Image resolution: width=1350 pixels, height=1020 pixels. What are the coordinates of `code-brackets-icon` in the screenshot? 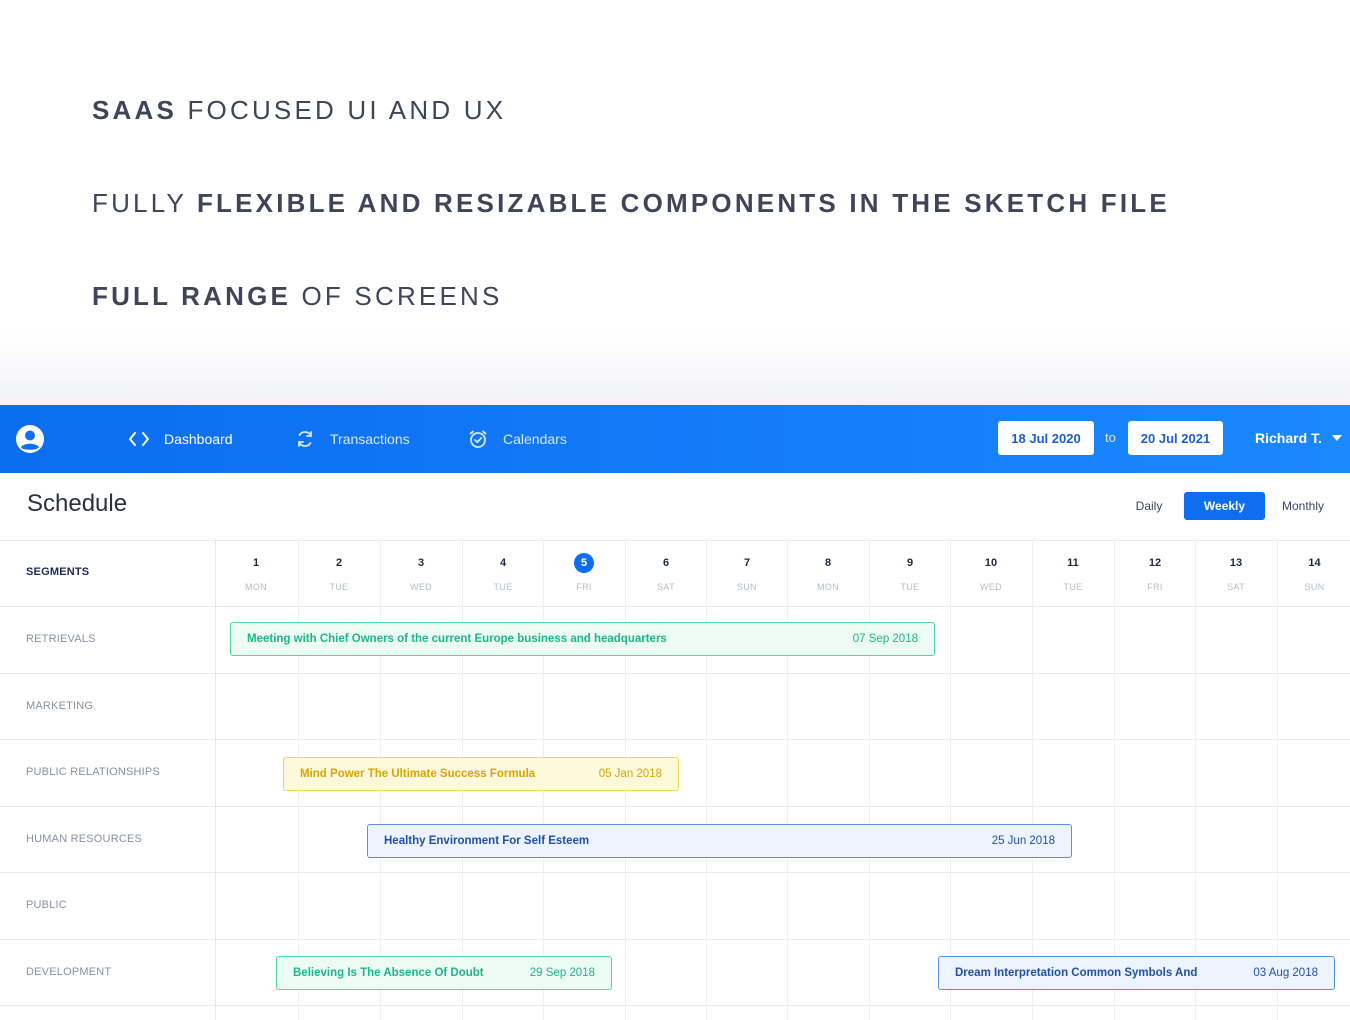 It's located at (139, 439).